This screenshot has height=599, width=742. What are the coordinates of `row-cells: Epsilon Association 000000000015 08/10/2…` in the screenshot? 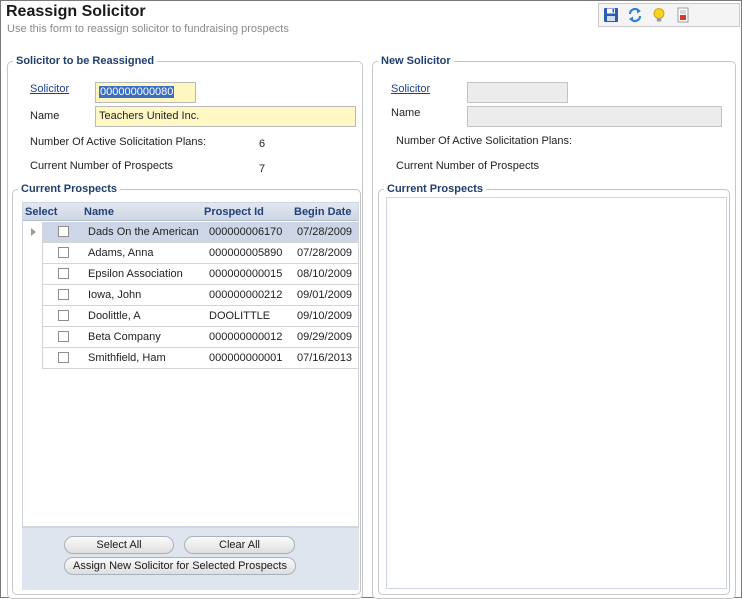 It's located at (200, 274).